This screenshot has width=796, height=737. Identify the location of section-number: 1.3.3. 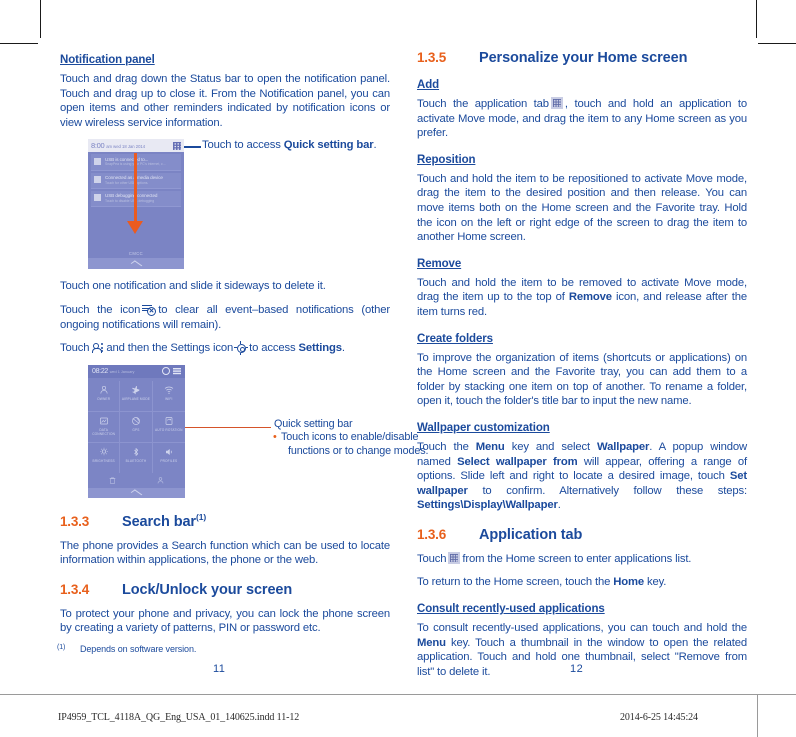
(75, 521).